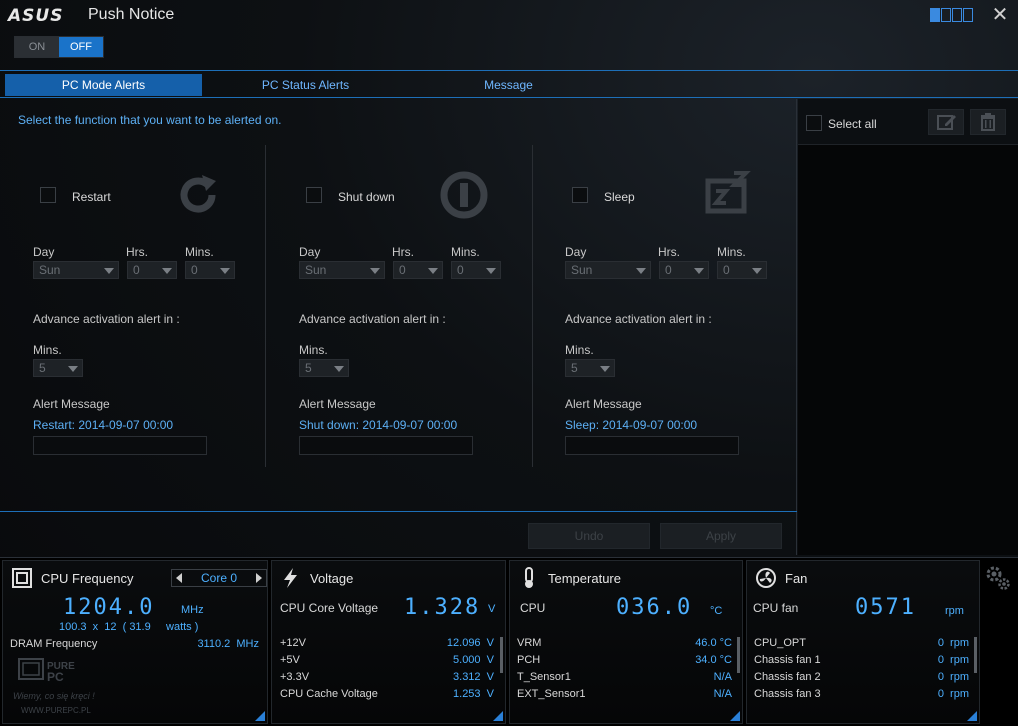 This screenshot has width=1018, height=726. Describe the element at coordinates (742, 270) in the screenshot. I see `sleep-mins-select: 0` at that location.